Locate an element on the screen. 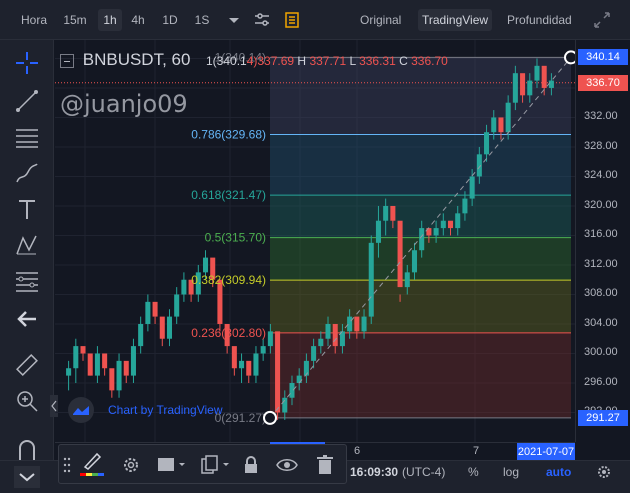  price-tick: 324.00 is located at coordinates (601, 175).